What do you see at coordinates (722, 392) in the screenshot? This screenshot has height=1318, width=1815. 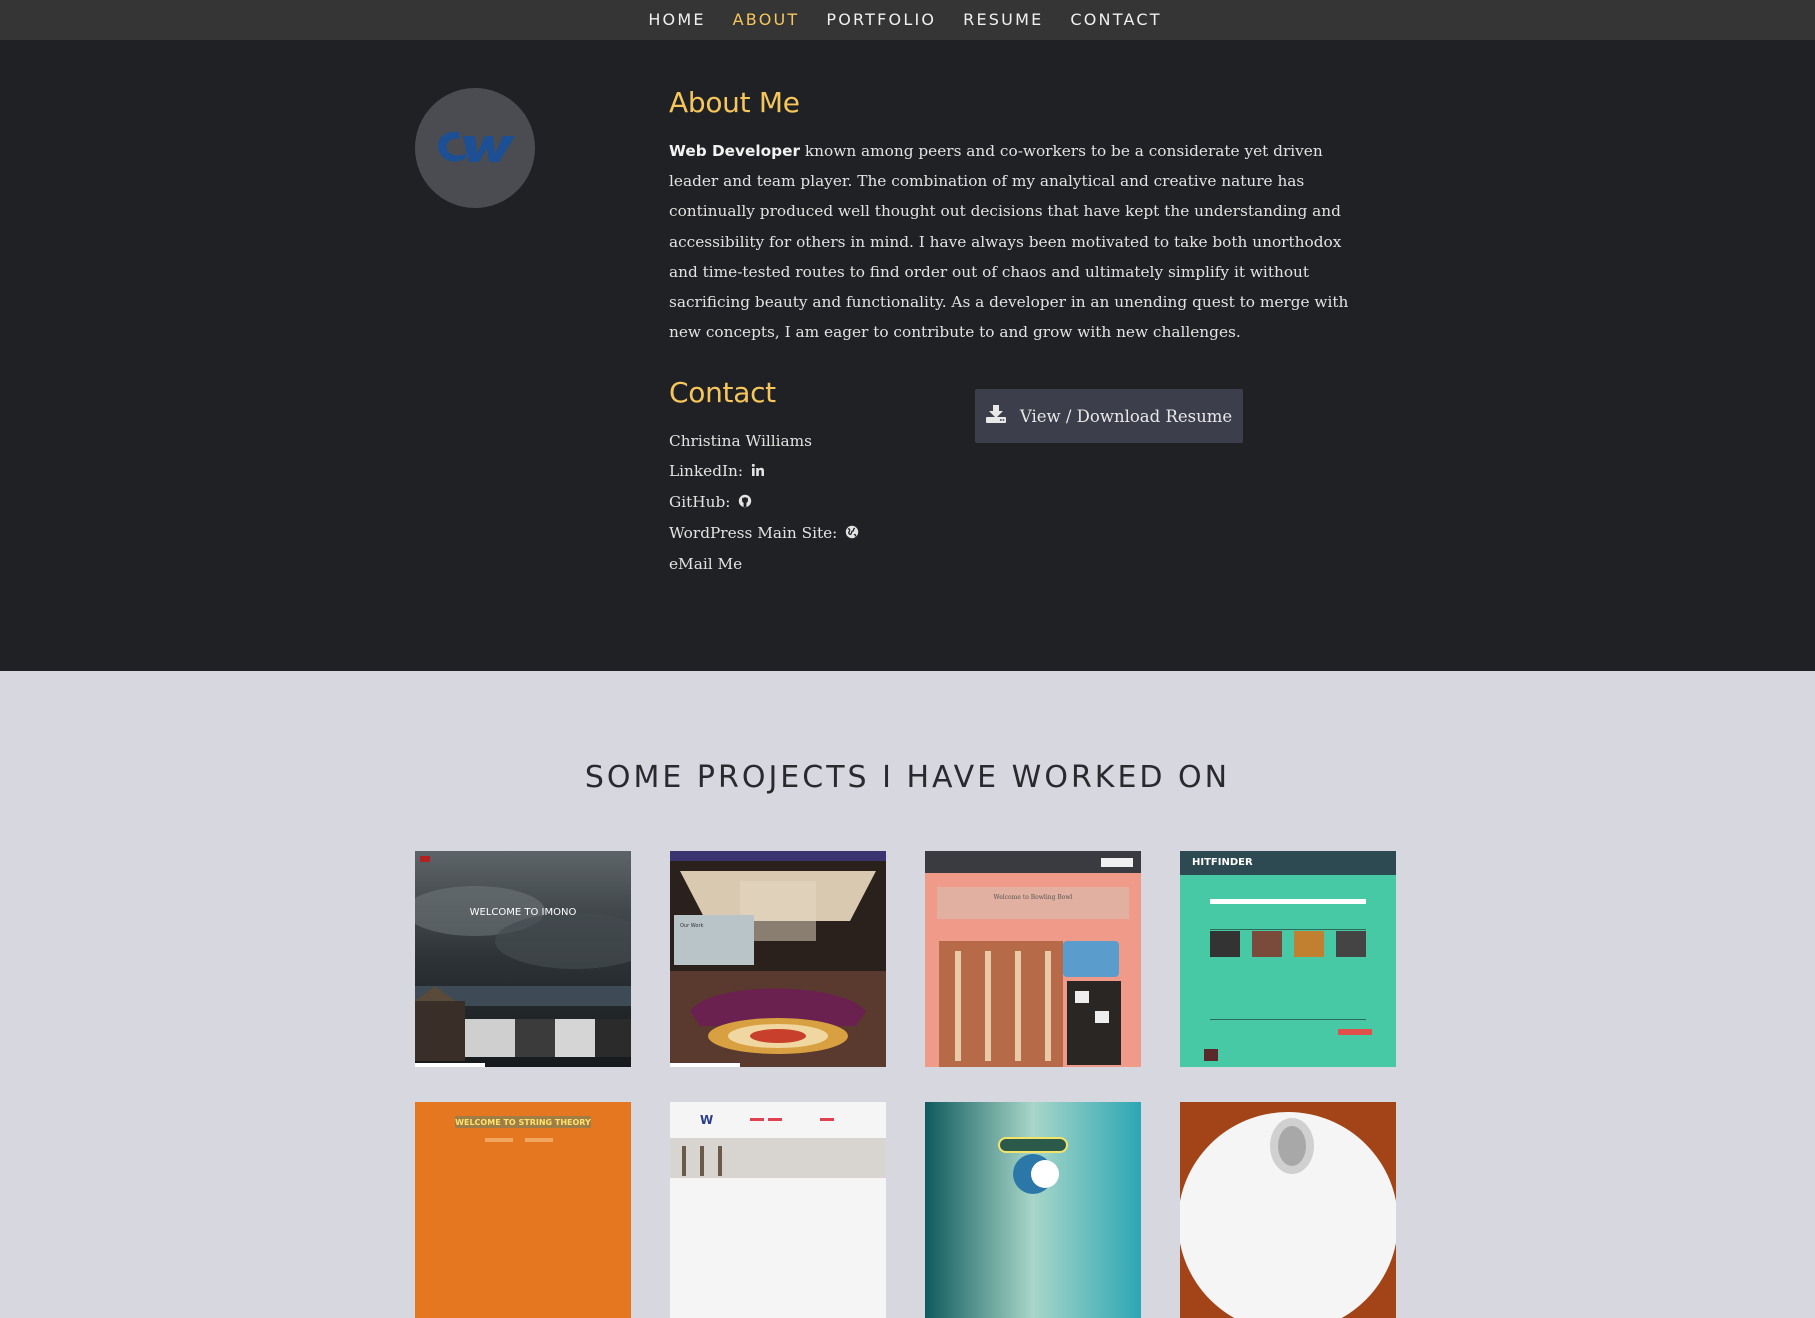 I see `contact-heading: Contact` at bounding box center [722, 392].